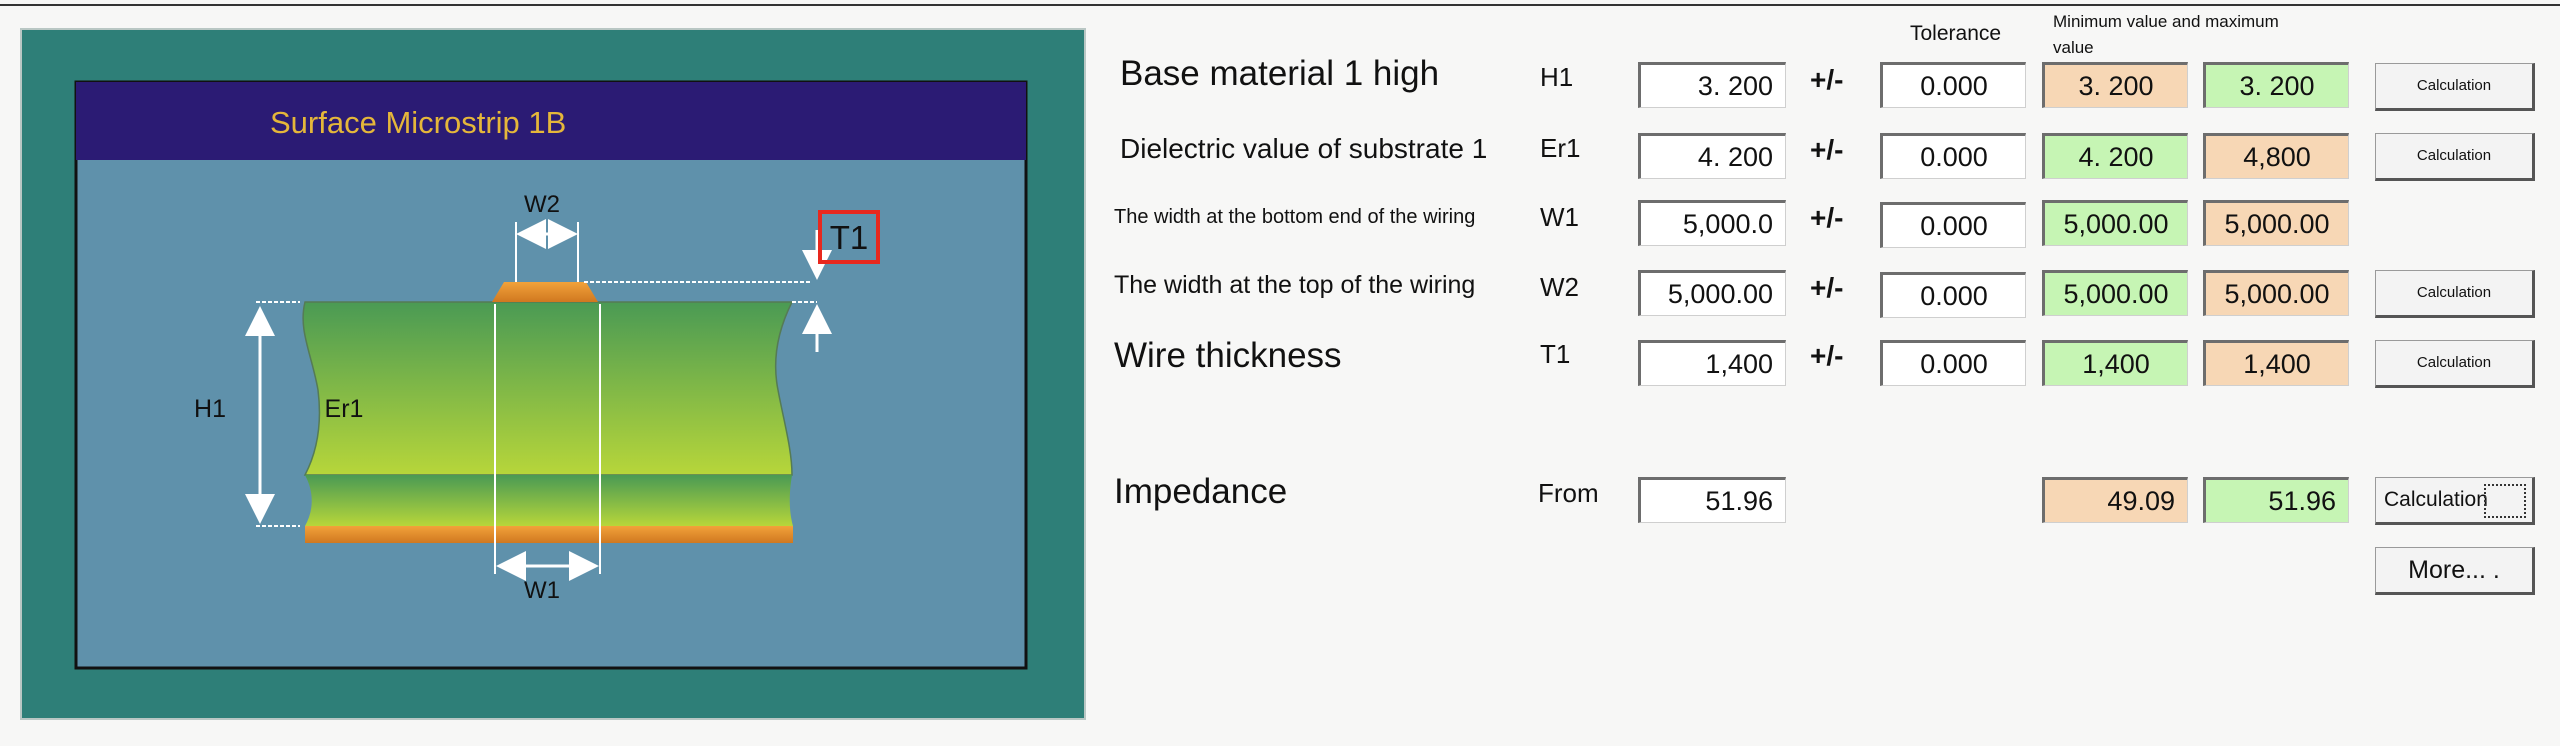 Image resolution: width=2560 pixels, height=746 pixels. What do you see at coordinates (2115, 500) in the screenshot?
I see `impedance-min-value: 49.09` at bounding box center [2115, 500].